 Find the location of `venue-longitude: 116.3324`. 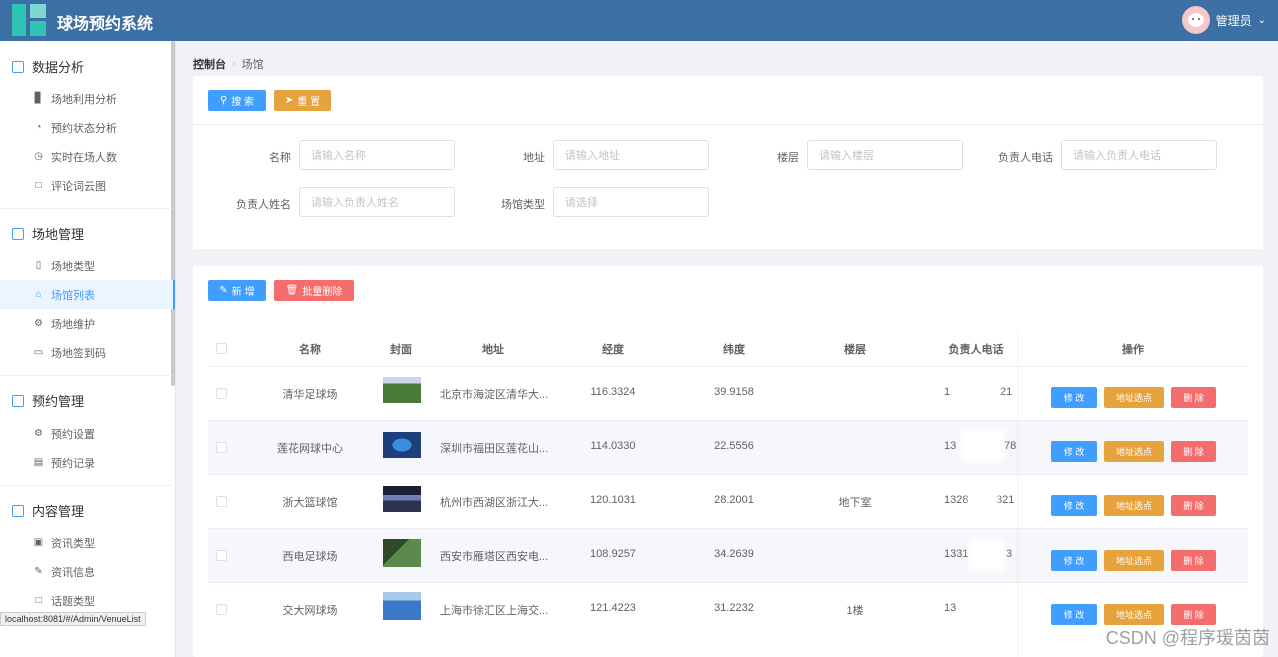

venue-longitude: 116.3324 is located at coordinates (613, 392).